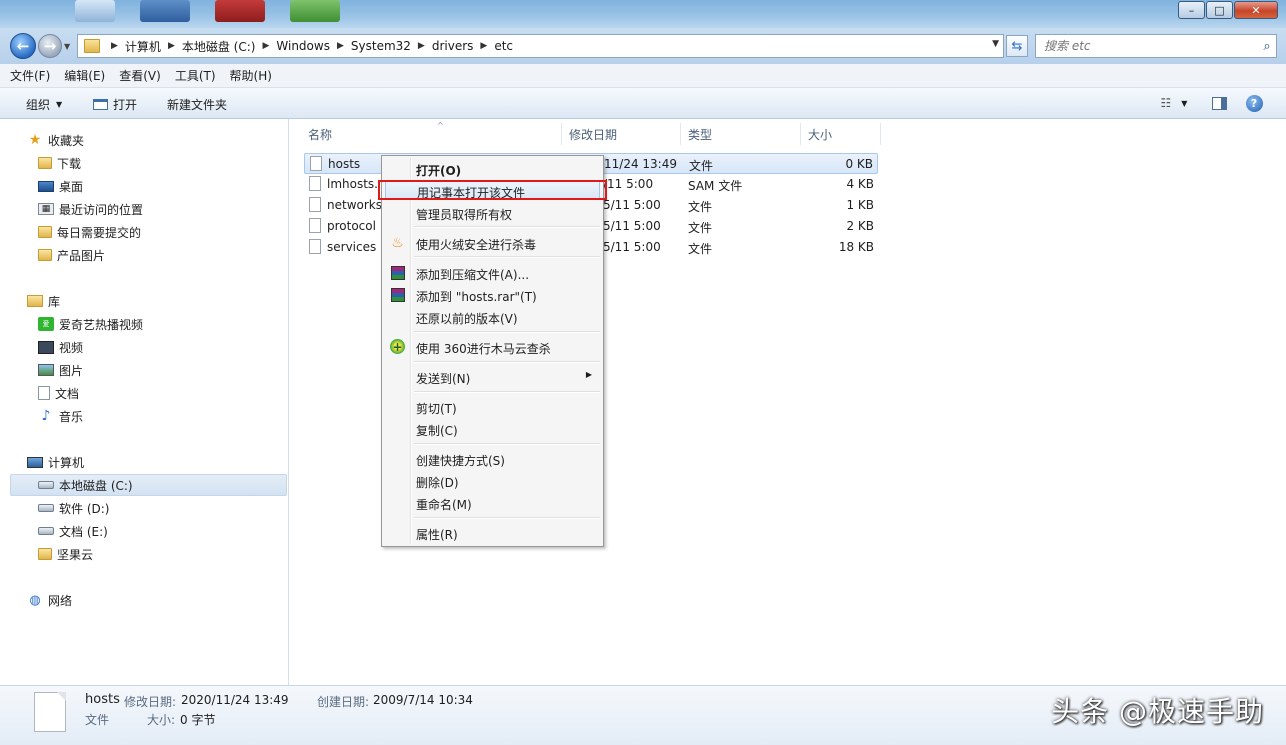 This screenshot has height=745, width=1286. Describe the element at coordinates (1219, 10) in the screenshot. I see `maximize-button: □` at that location.